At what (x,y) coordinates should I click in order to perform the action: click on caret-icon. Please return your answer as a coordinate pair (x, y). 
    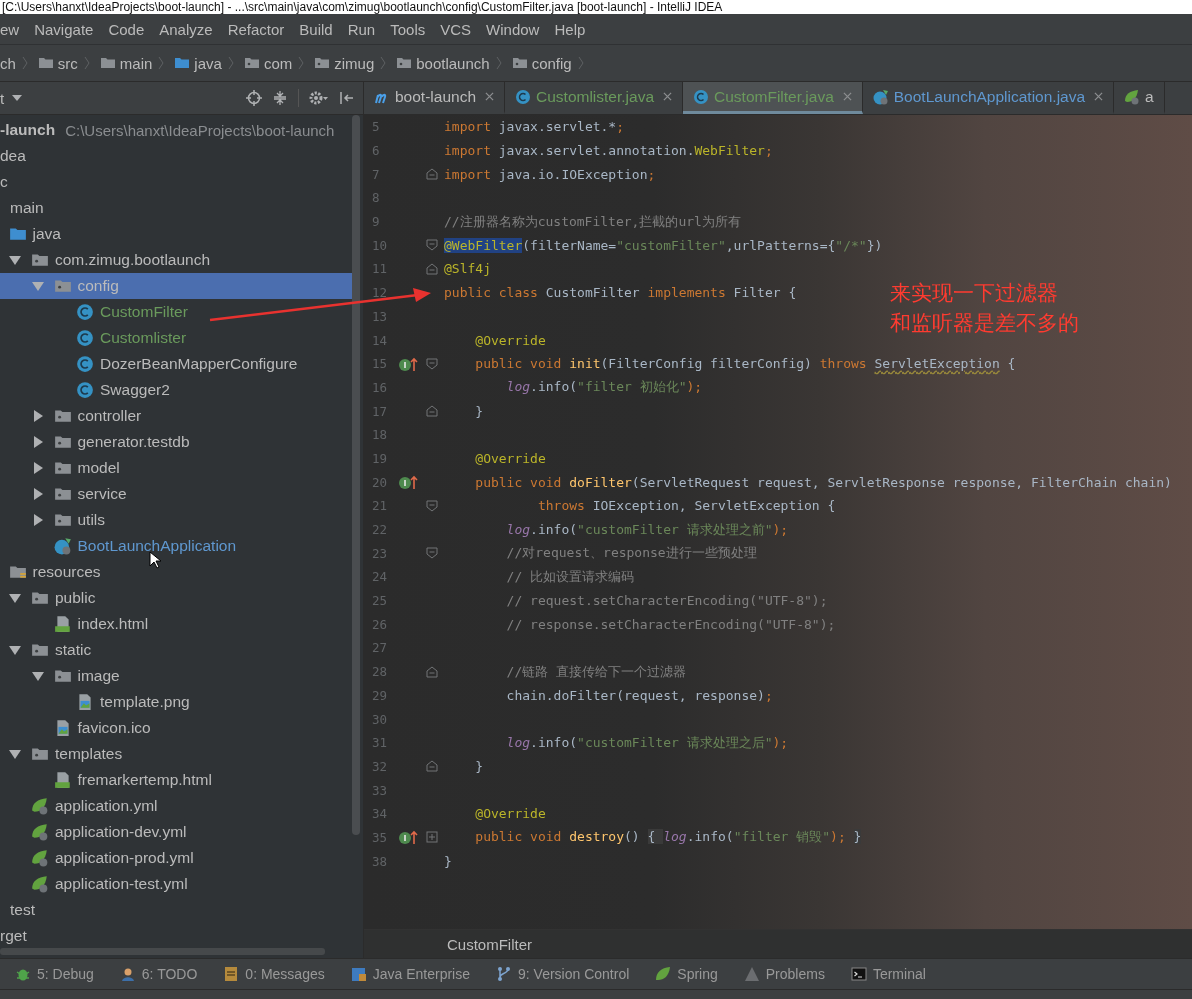
    Looking at the image, I should click on (17, 98).